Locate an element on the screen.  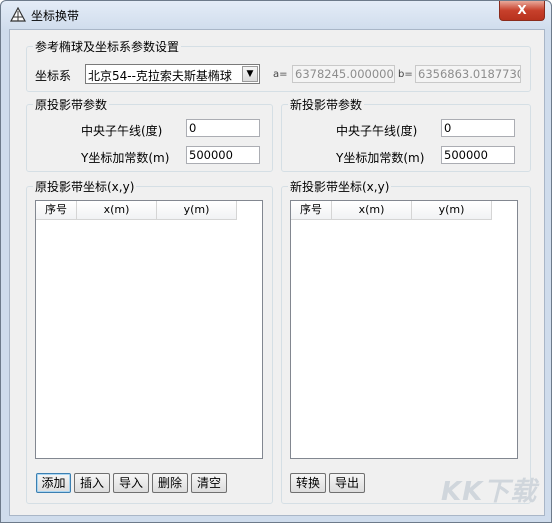
a-field: 6378245.000000000 is located at coordinates (343, 74).